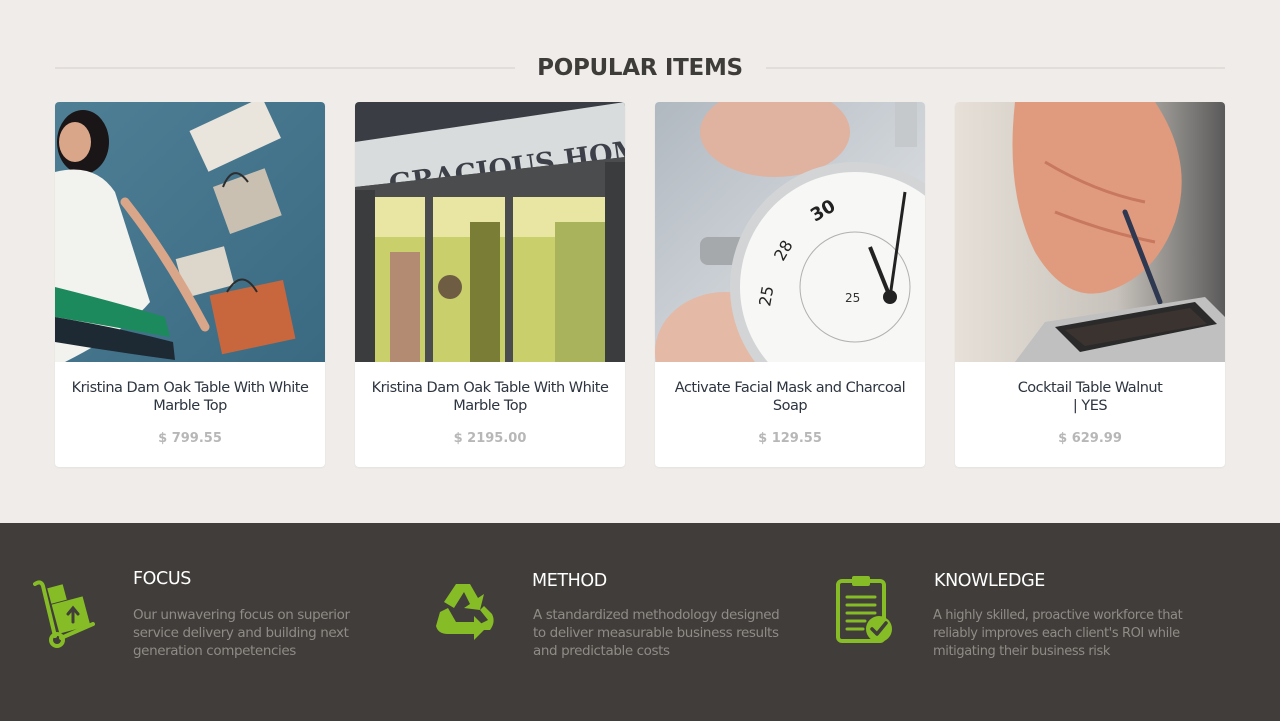 The height and width of the screenshot is (721, 1280). Describe the element at coordinates (162, 579) in the screenshot. I see `feature-title: FOCUS` at that location.